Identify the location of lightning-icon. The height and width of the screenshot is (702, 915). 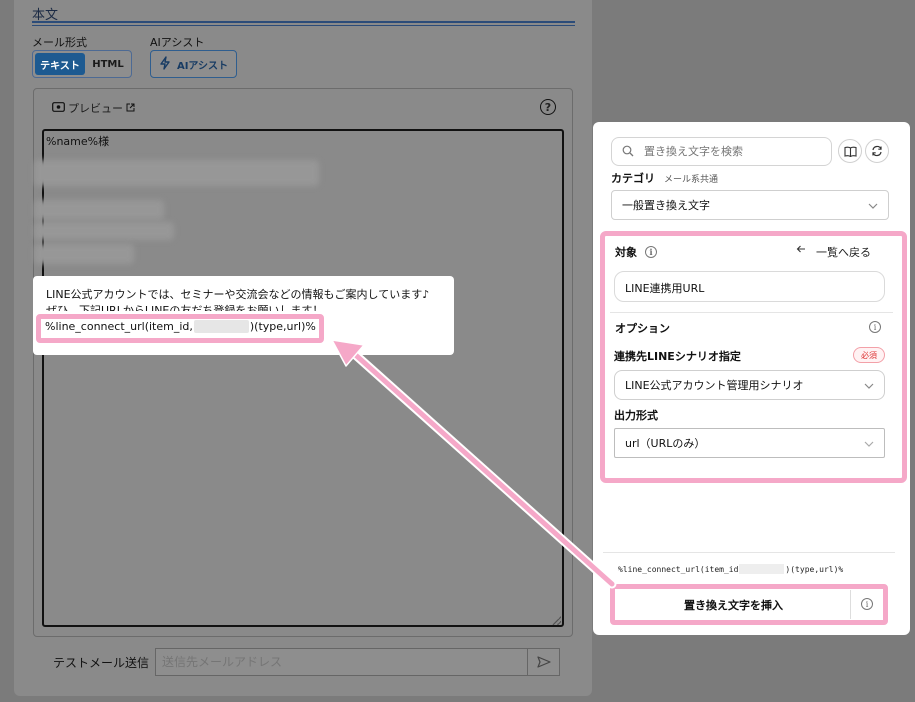
(165, 64).